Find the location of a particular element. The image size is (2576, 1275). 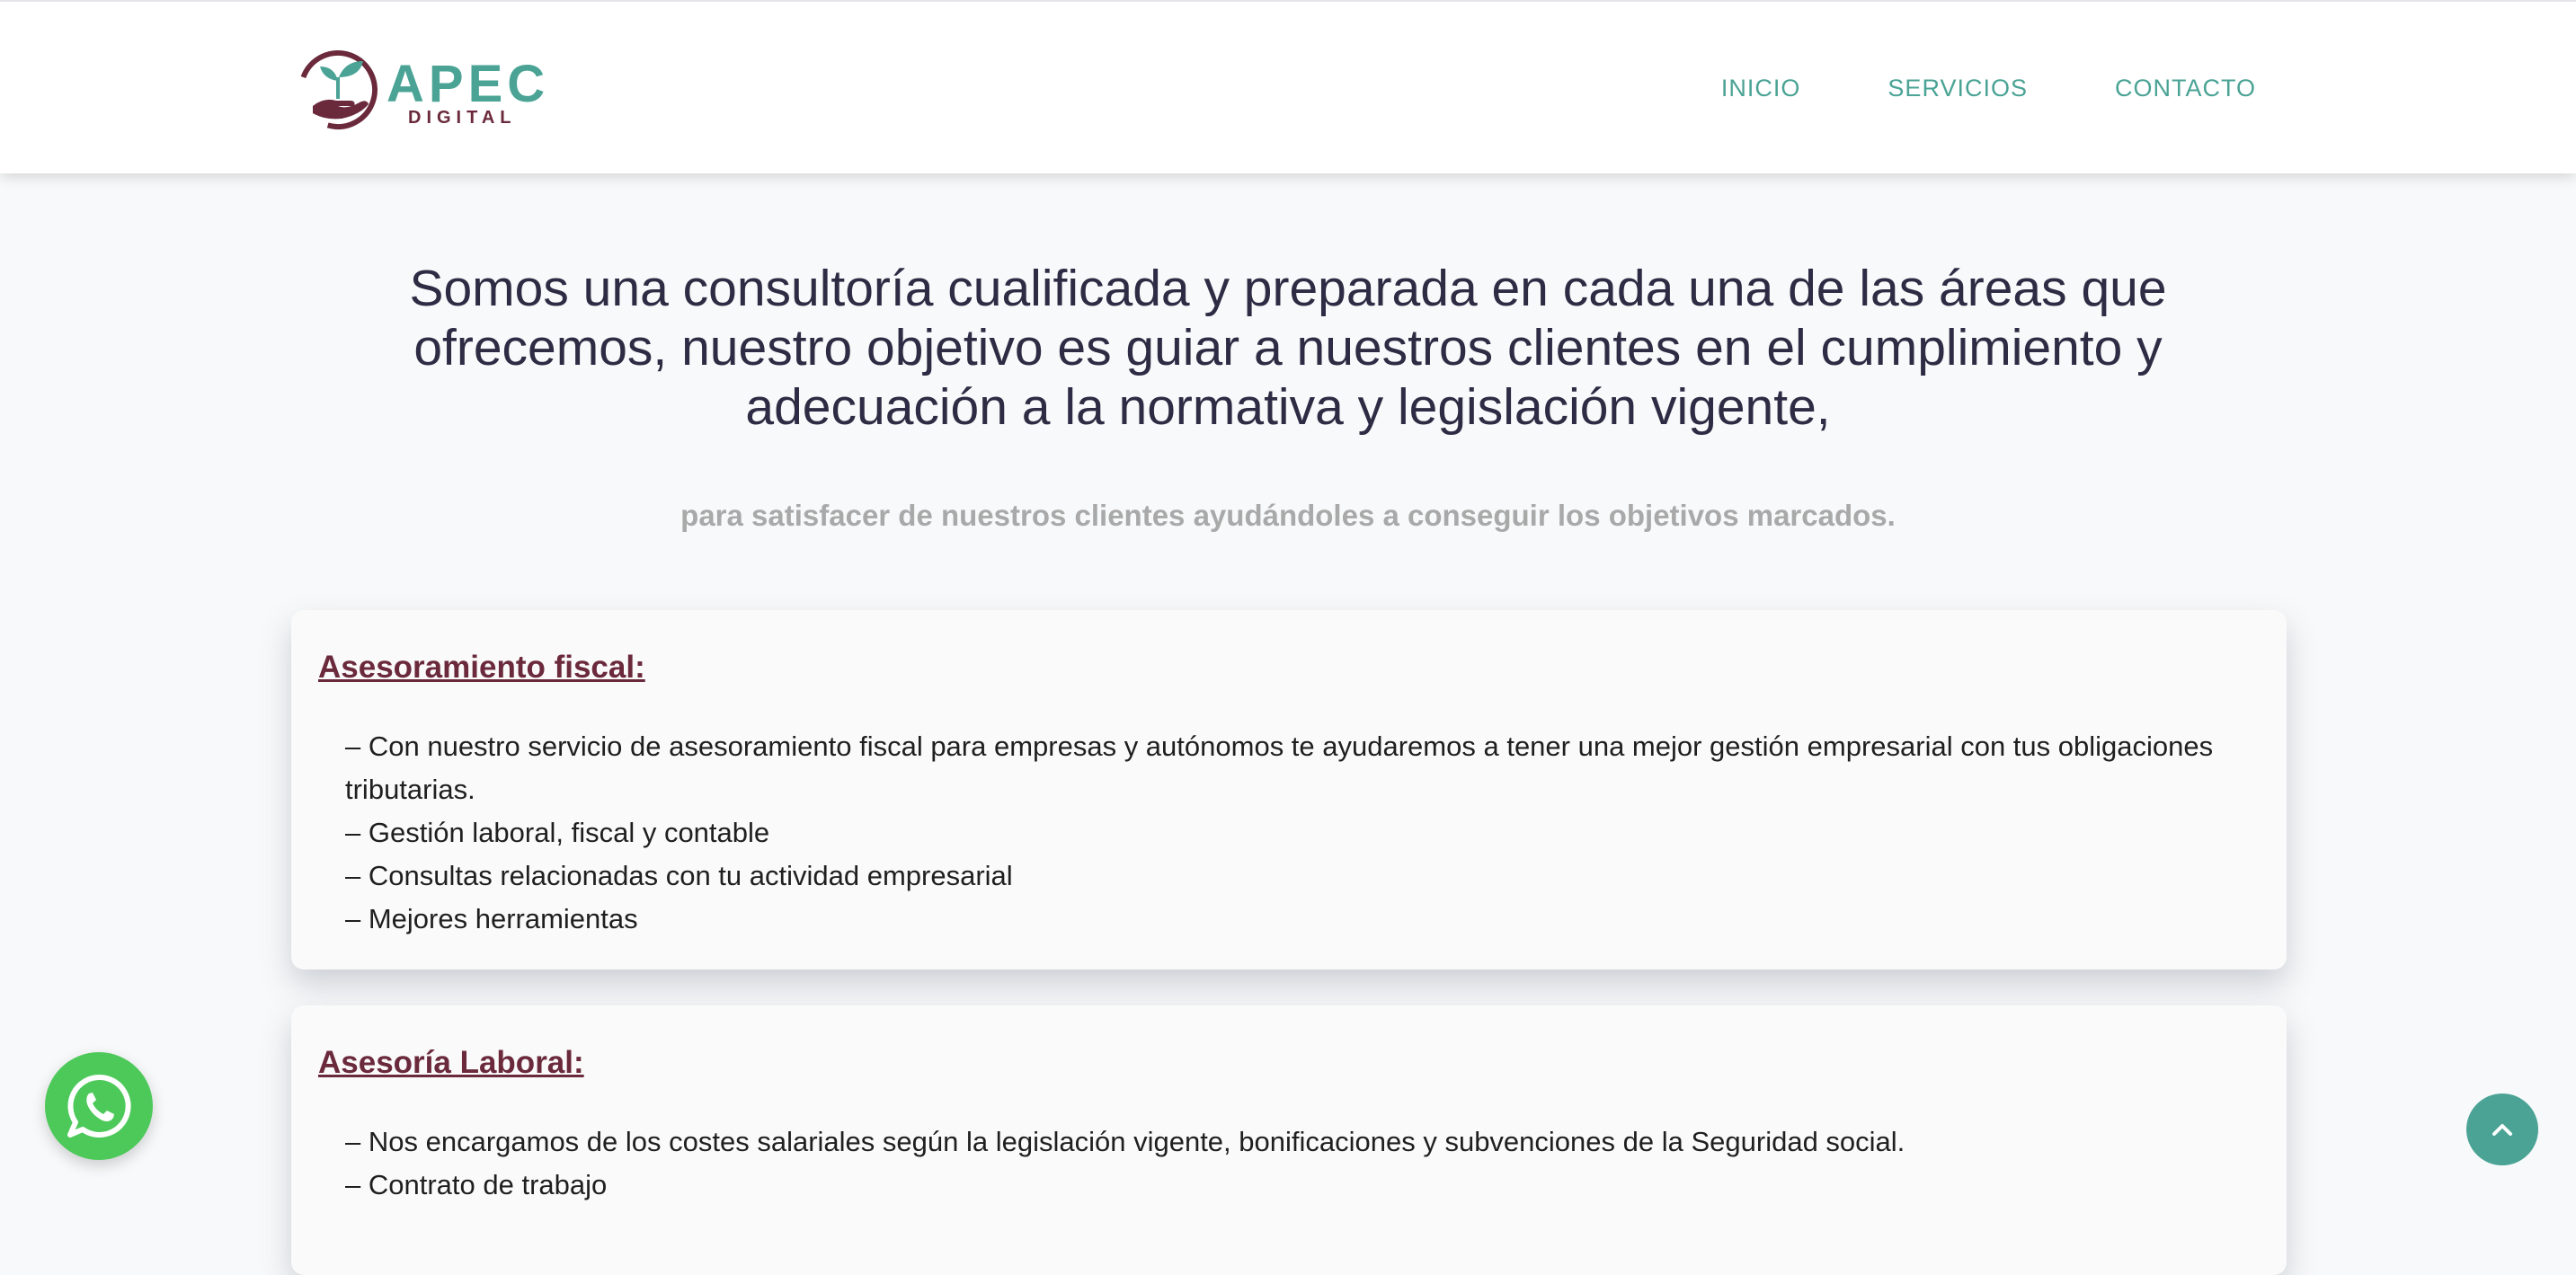

list-item: – Contrato de trabajo is located at coordinates (477, 1185).